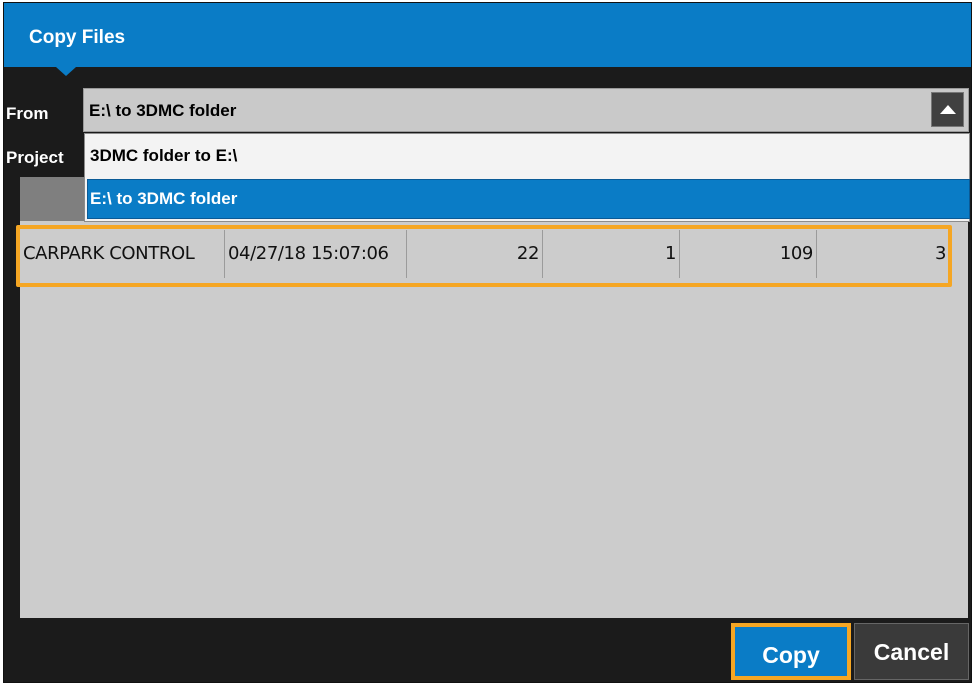 The width and height of the screenshot is (974, 685). I want to click on grid-header-cell, so click(52, 199).